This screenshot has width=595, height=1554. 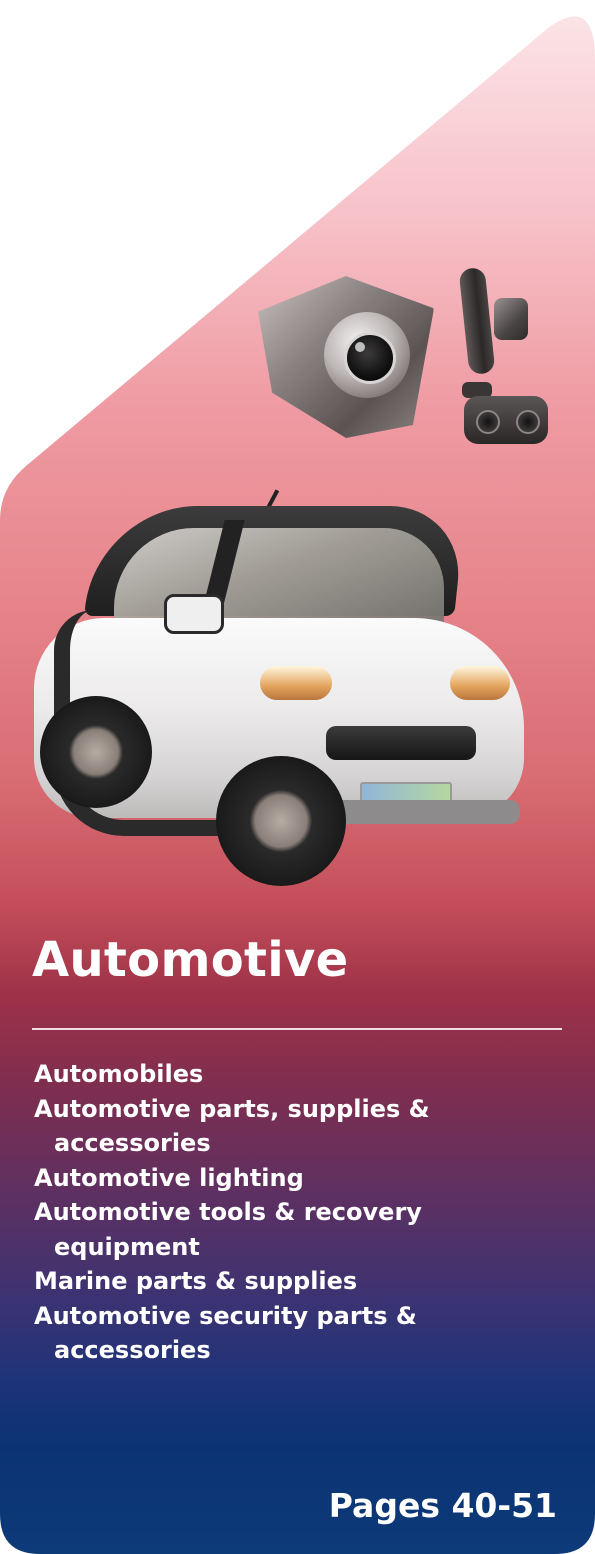 What do you see at coordinates (190, 960) in the screenshot?
I see `section-title: Automotive` at bounding box center [190, 960].